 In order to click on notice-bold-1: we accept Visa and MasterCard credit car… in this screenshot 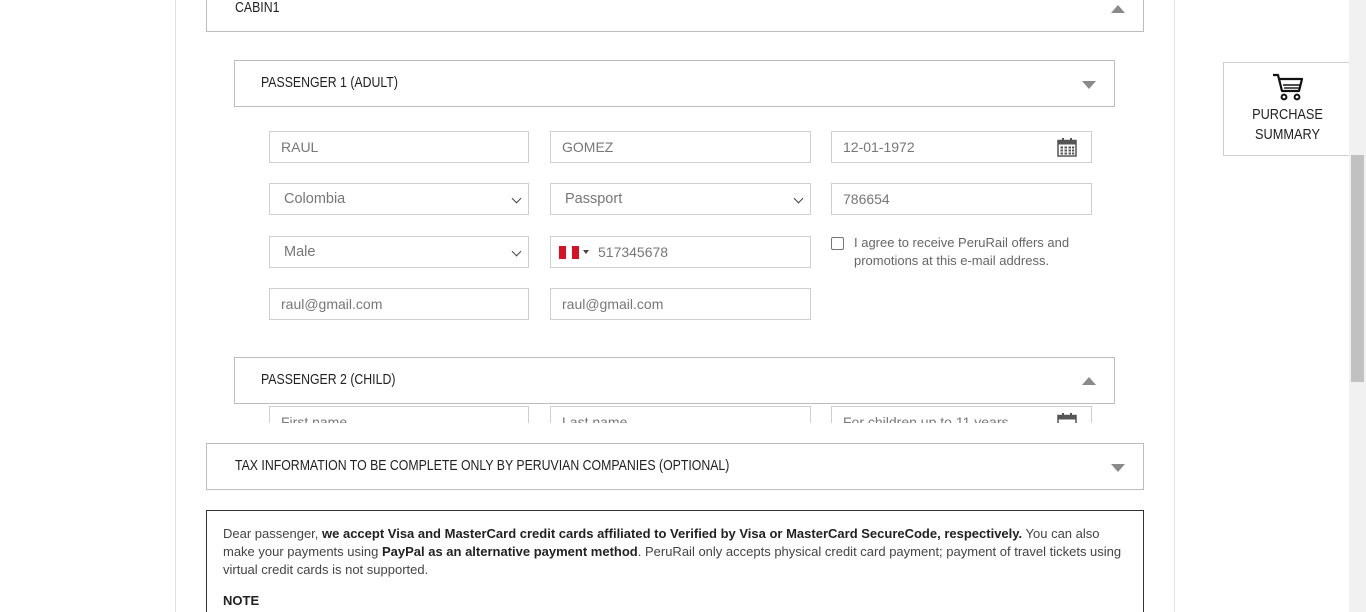, I will do `click(672, 533)`.